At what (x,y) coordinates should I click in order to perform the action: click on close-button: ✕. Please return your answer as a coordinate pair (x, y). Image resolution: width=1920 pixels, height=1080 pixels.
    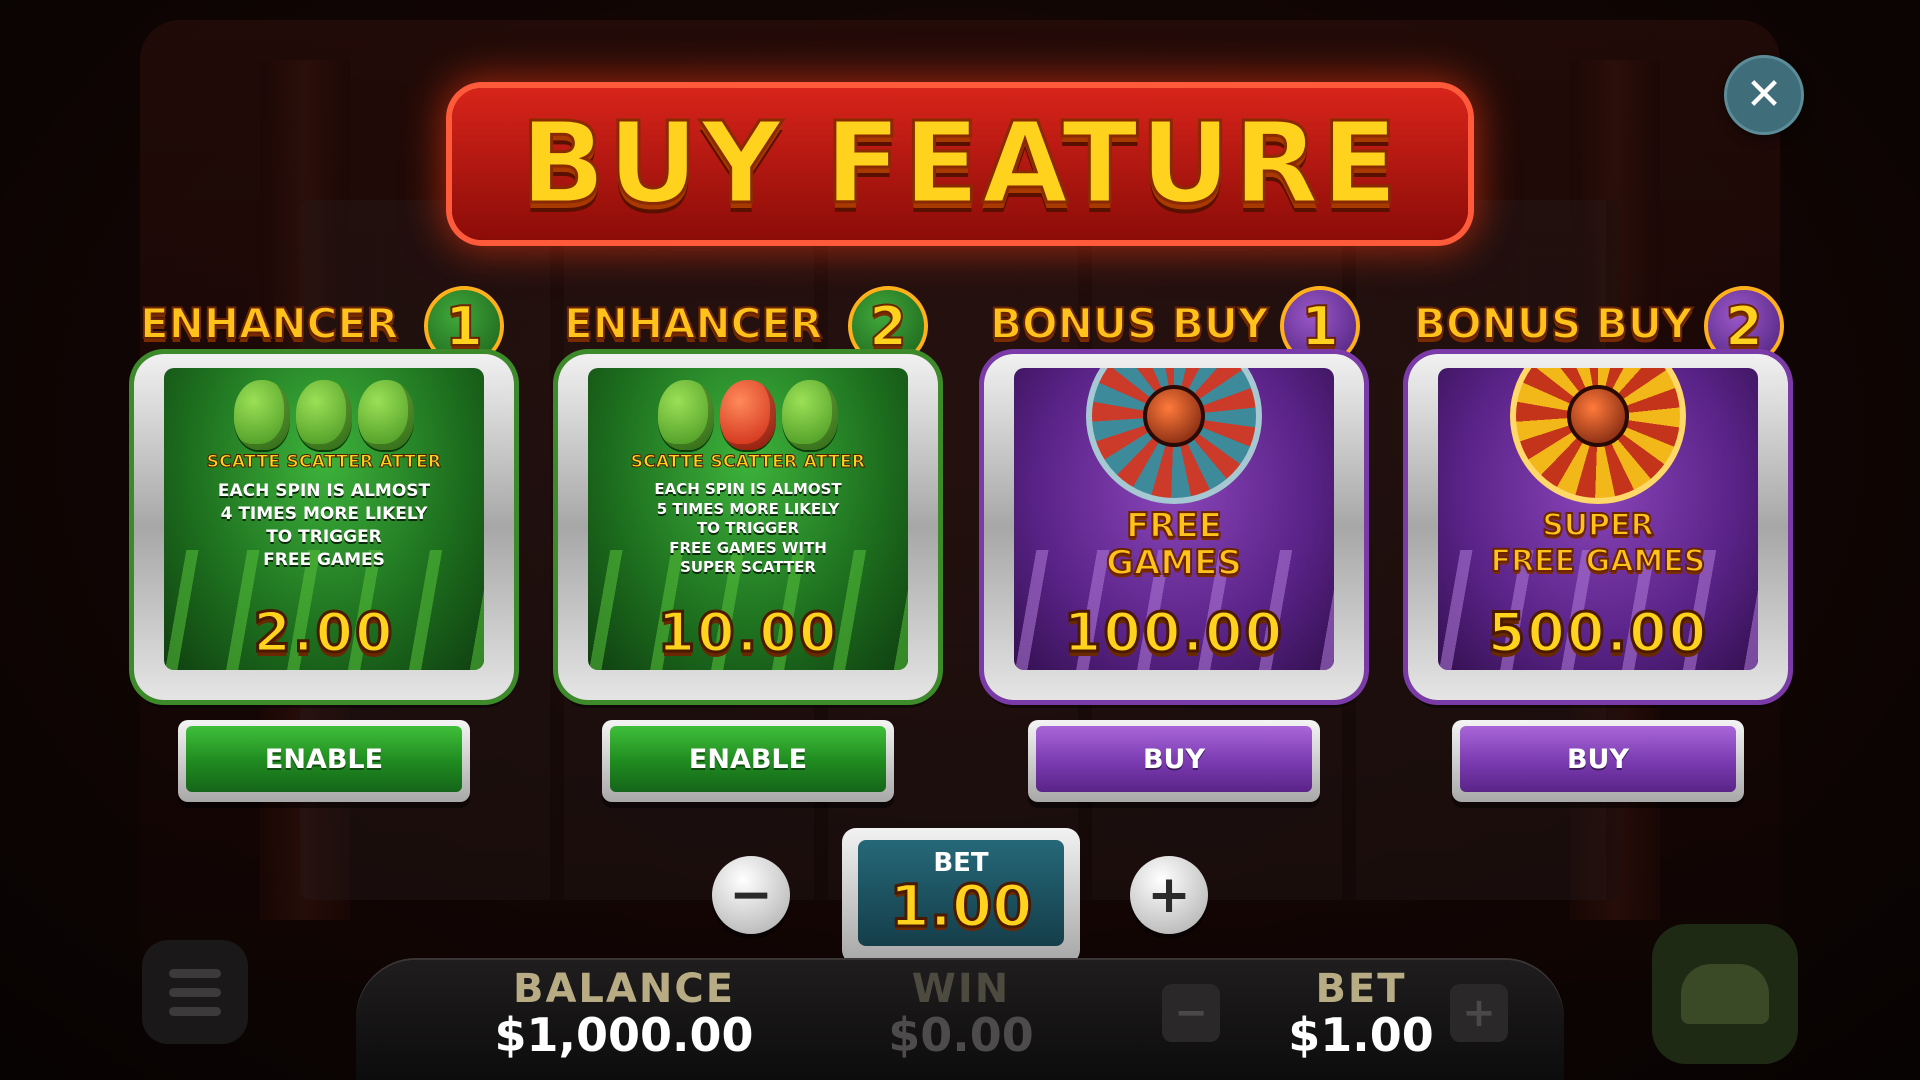
    Looking at the image, I should click on (1764, 95).